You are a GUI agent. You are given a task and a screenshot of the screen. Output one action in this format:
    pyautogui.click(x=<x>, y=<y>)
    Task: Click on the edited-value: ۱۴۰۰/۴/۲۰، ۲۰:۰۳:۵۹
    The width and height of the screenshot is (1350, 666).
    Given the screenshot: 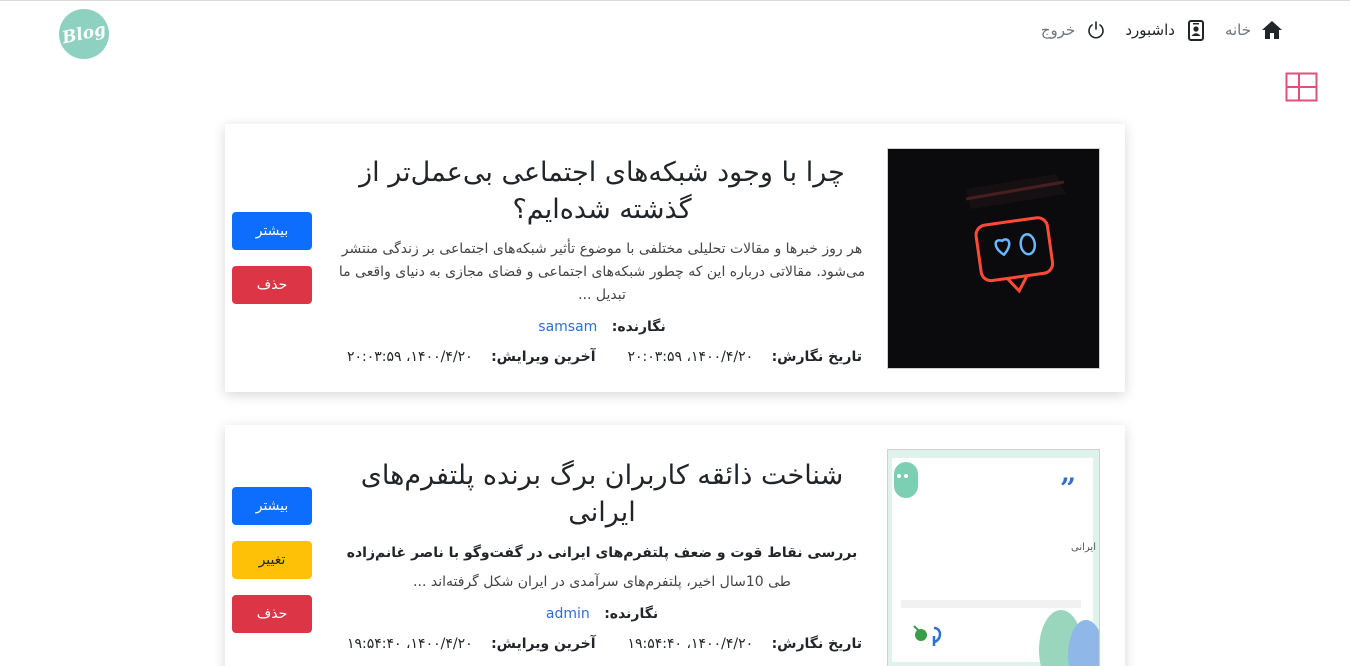 What is the action you would take?
    pyautogui.click(x=410, y=357)
    